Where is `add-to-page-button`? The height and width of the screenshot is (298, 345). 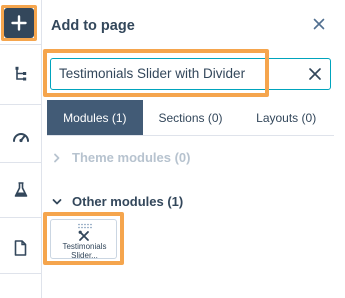
add-to-page-button is located at coordinates (19, 23).